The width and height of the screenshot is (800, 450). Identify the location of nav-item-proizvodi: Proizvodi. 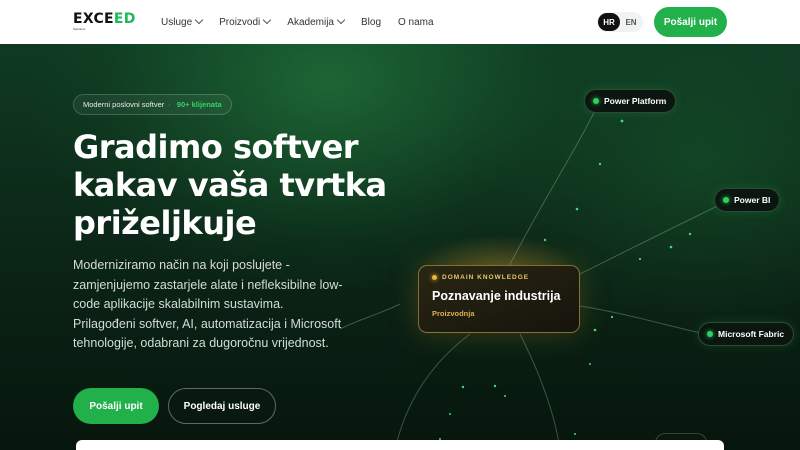
(245, 22).